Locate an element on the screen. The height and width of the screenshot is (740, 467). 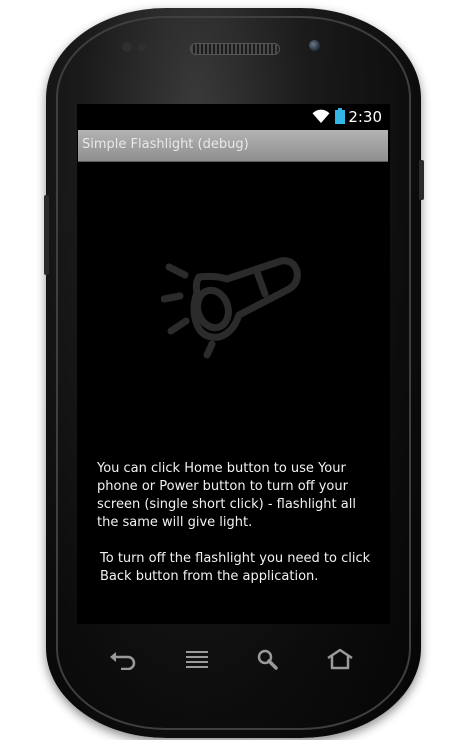
front-camera is located at coordinates (314, 45).